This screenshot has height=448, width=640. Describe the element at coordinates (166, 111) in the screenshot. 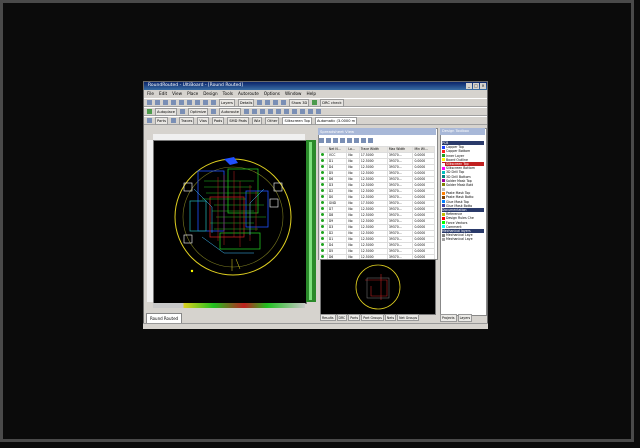

I see `autoplace-button: Autoplace` at that location.